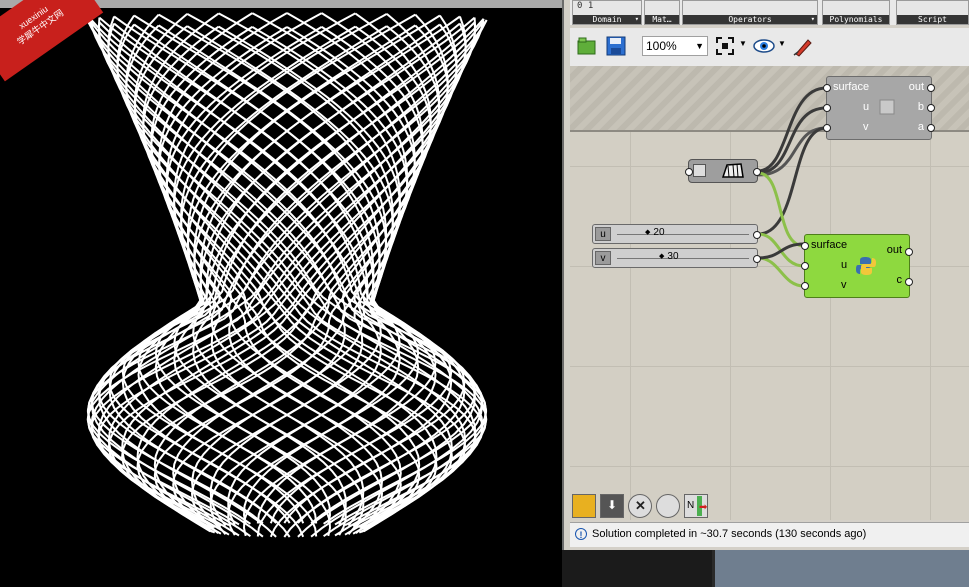 Image resolution: width=969 pixels, height=587 pixels. I want to click on python-input-surface: surface, so click(829, 245).